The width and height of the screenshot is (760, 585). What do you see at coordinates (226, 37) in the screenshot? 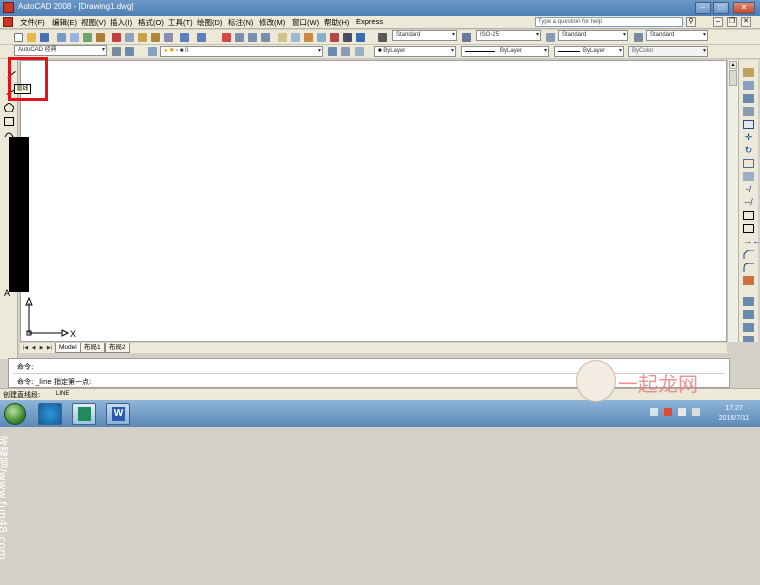
I see `pan-icon` at bounding box center [226, 37].